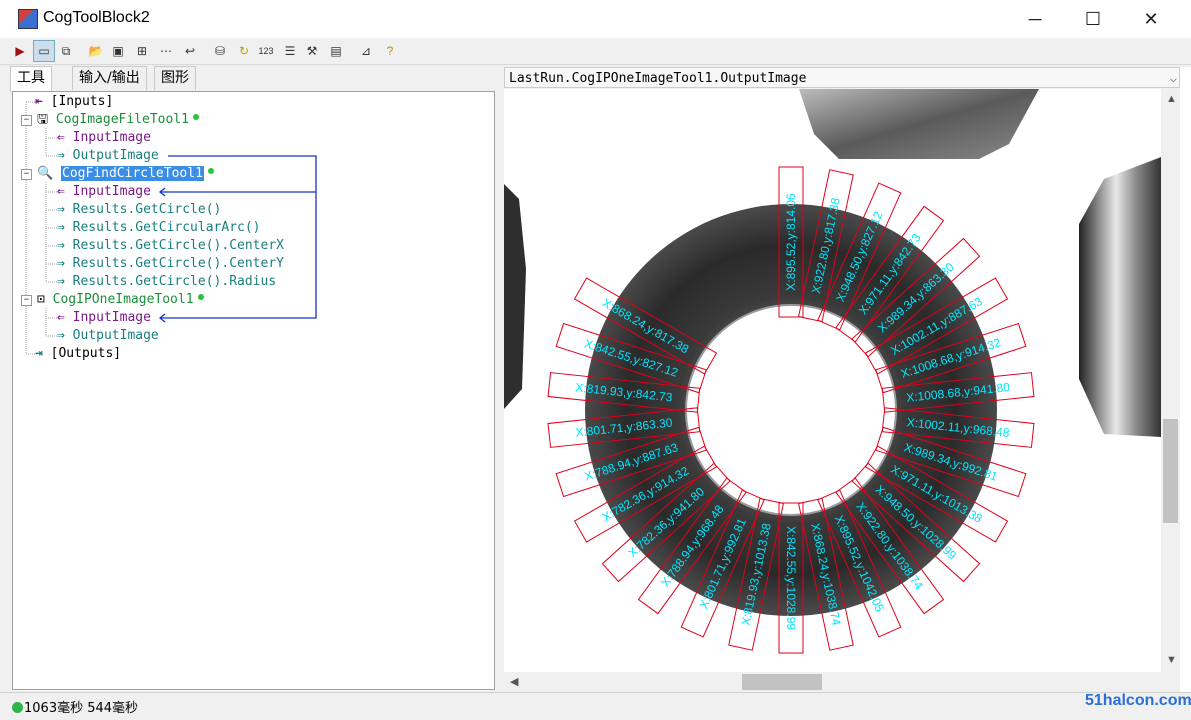  I want to click on status-text-wrap: 1063毫秒 544毫秒, so click(75, 706).